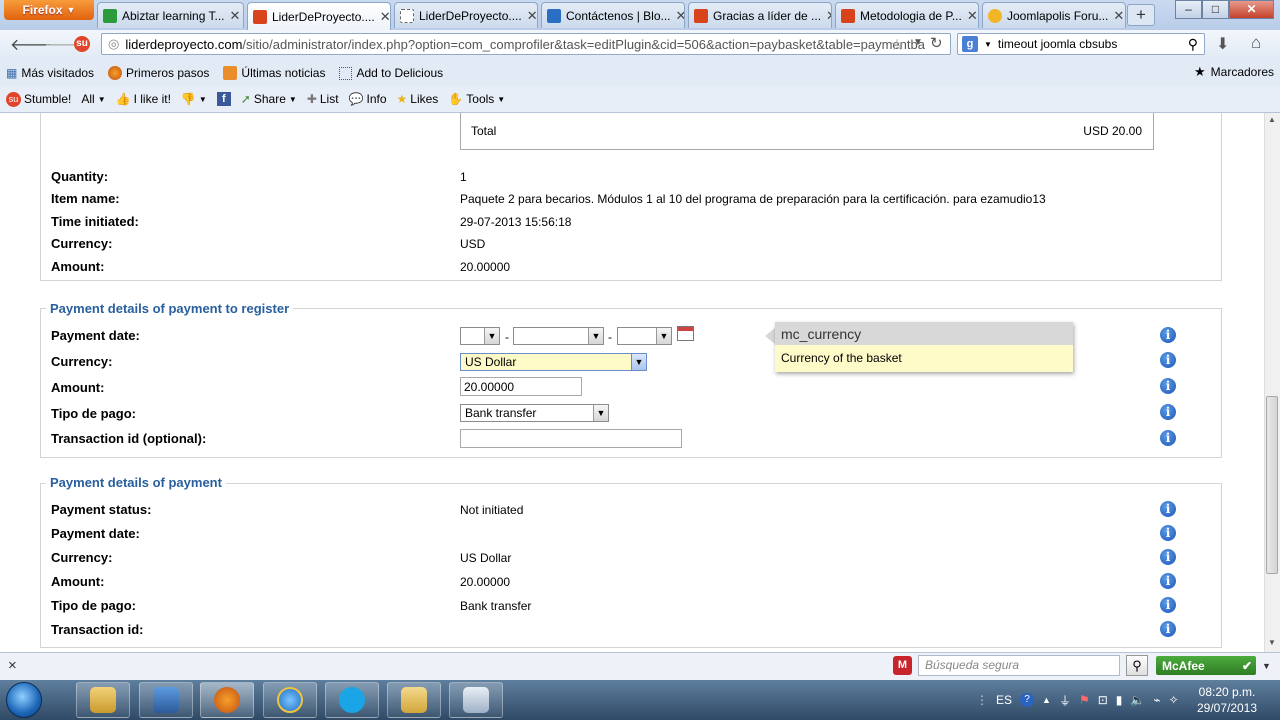  I want to click on tab-3: LiderDeProyecto.... ✕, so click(466, 15).